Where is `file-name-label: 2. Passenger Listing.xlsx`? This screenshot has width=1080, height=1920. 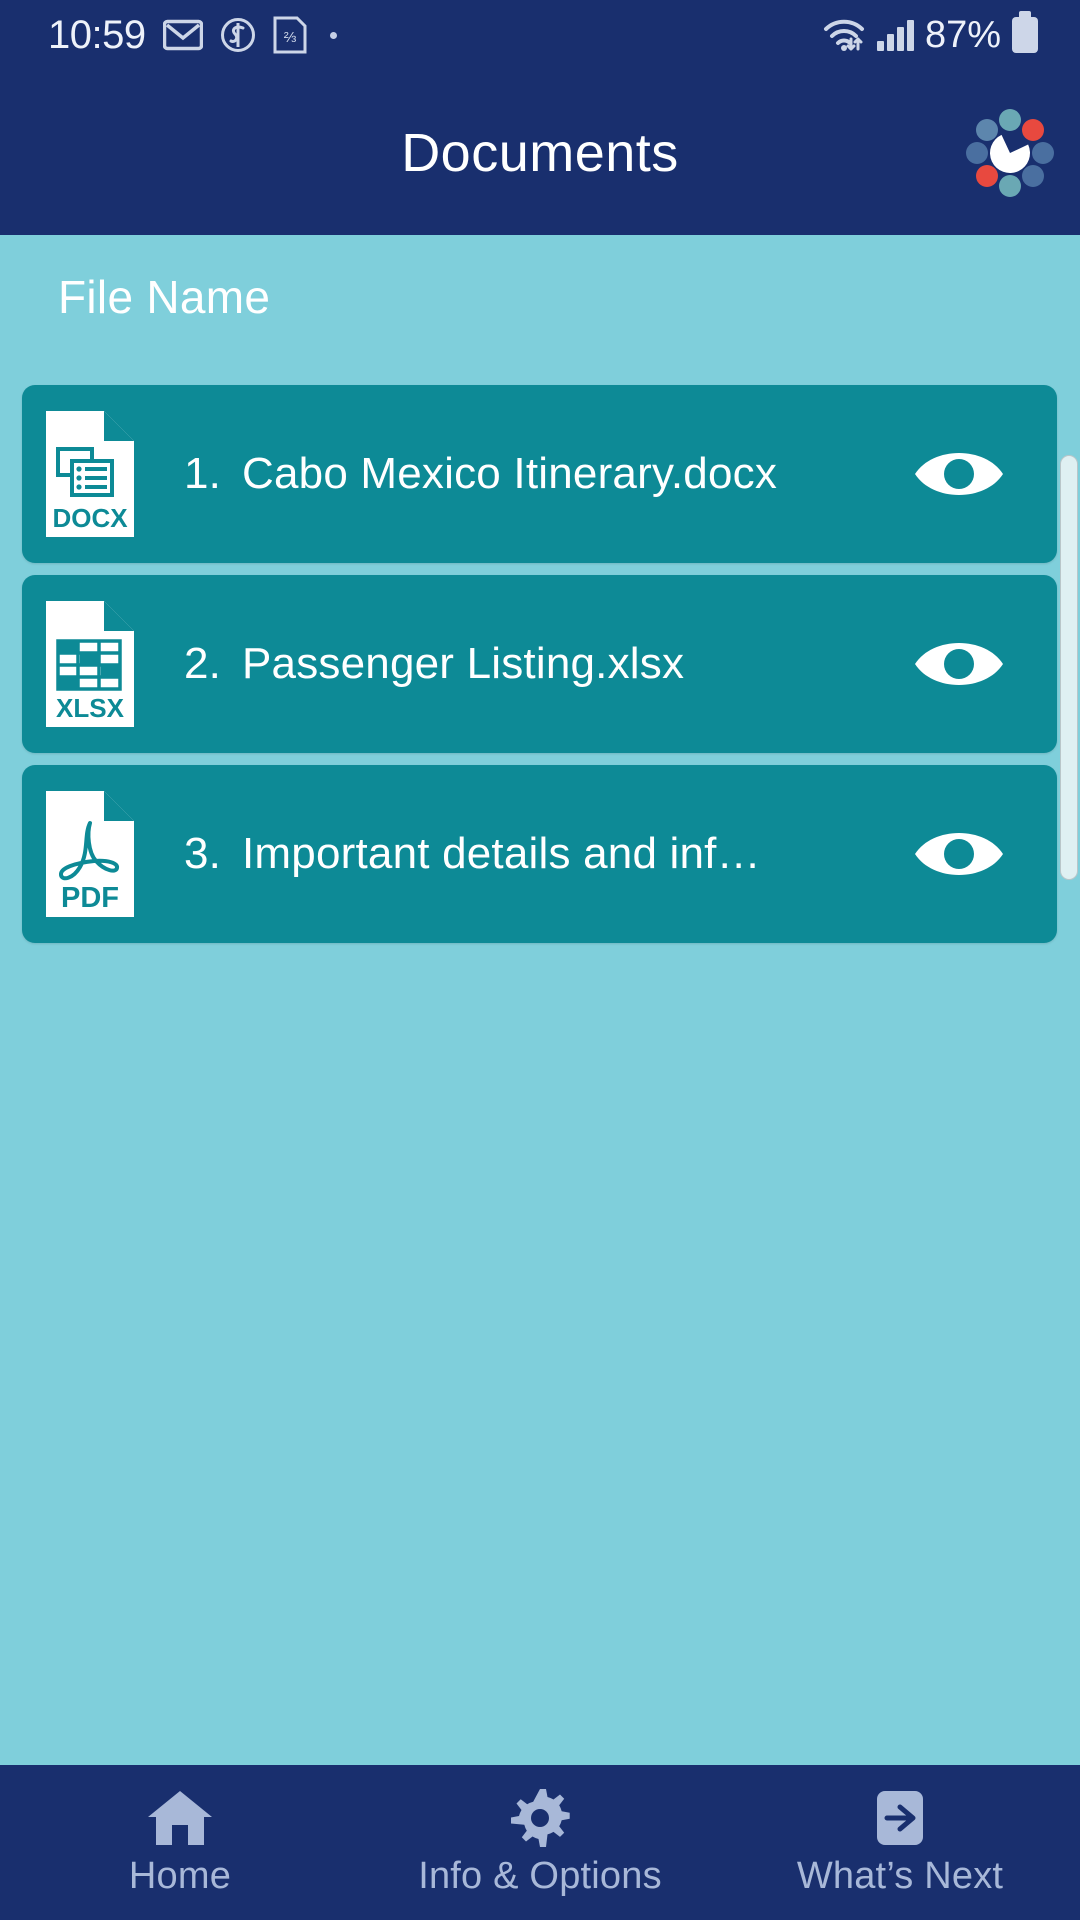
file-name-label: 2. Passenger Listing.xlsx is located at coordinates (541, 664).